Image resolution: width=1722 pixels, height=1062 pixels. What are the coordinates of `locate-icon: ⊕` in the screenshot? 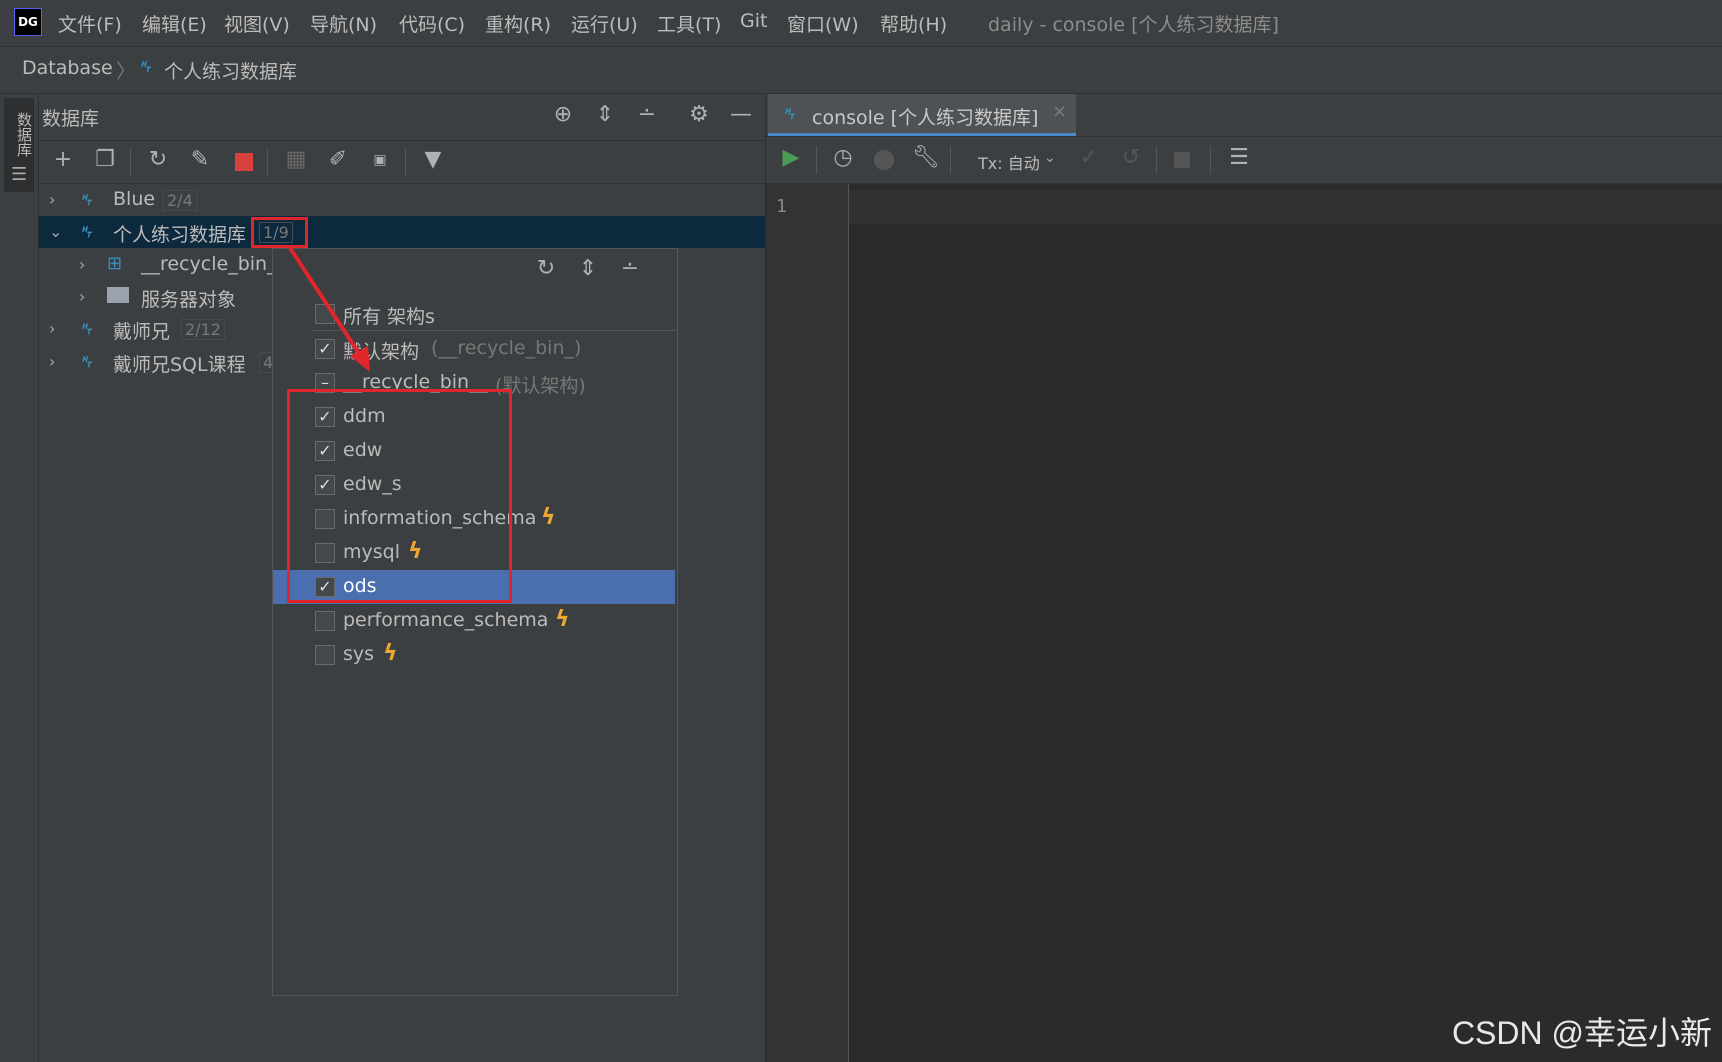 It's located at (563, 117).